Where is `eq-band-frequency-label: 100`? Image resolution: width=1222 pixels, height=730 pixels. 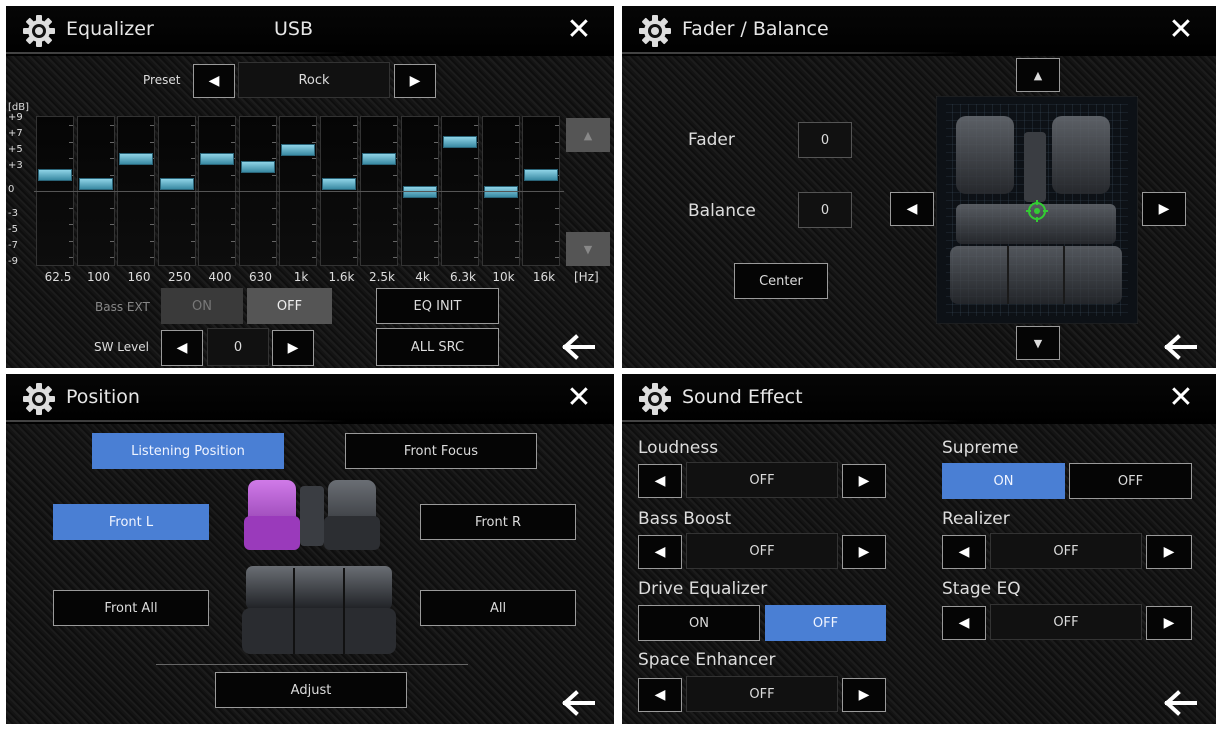 eq-band-frequency-label: 100 is located at coordinates (98, 277).